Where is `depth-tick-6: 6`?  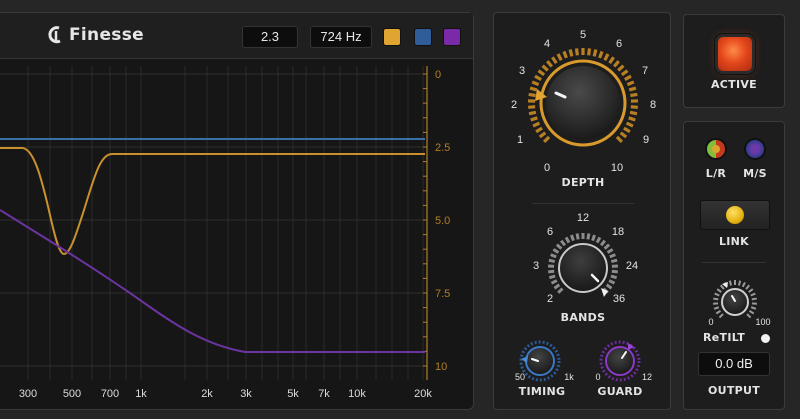
depth-tick-6: 6 is located at coordinates (619, 44).